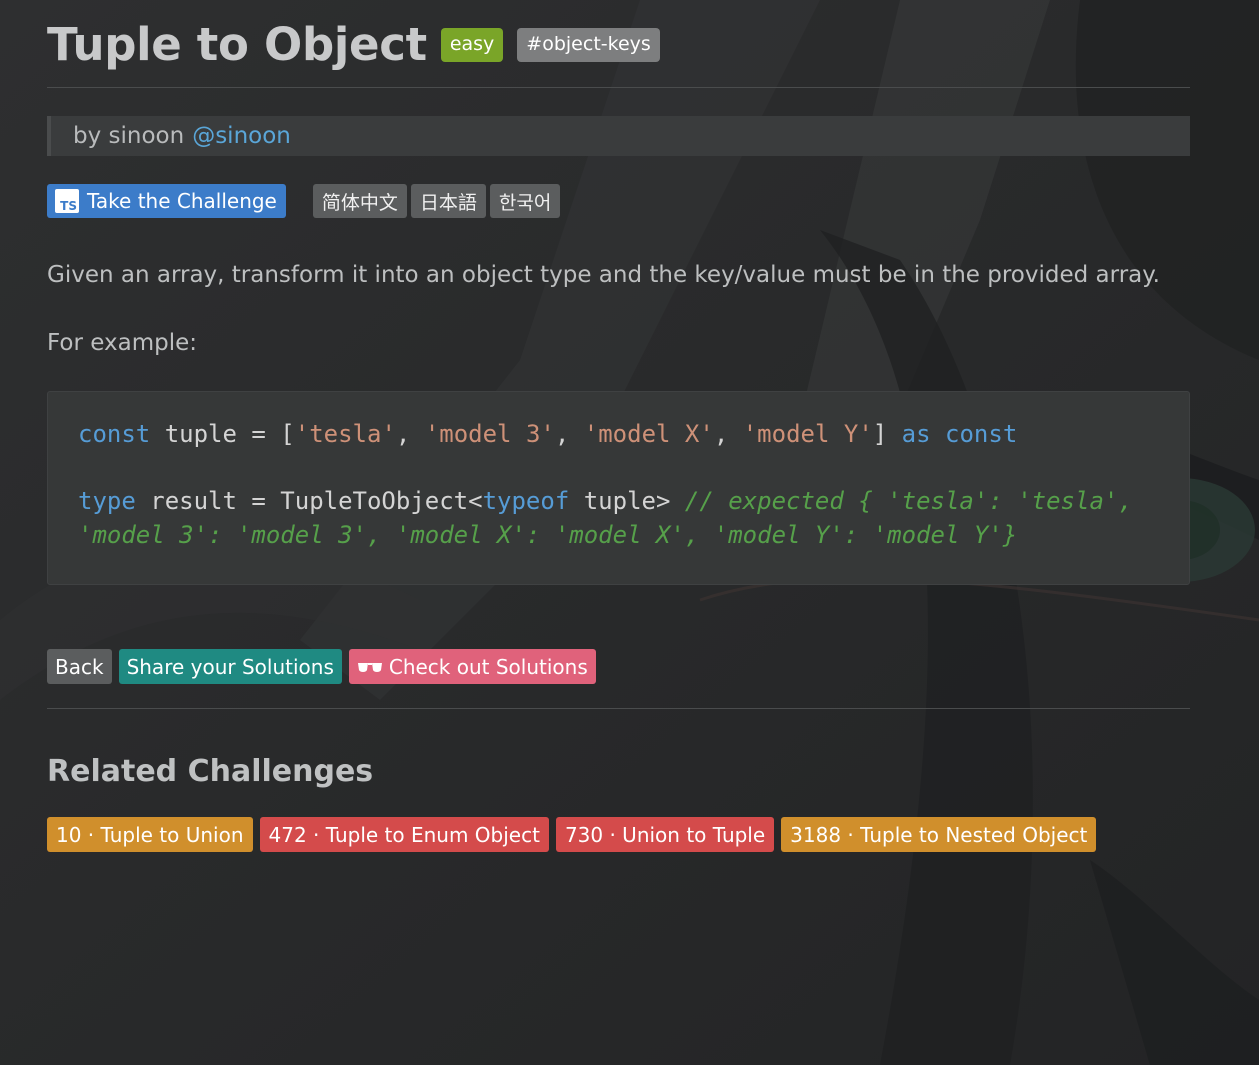 The image size is (1259, 1065). I want to click on take-challenge-button: TS Take the Challenge, so click(166, 201).